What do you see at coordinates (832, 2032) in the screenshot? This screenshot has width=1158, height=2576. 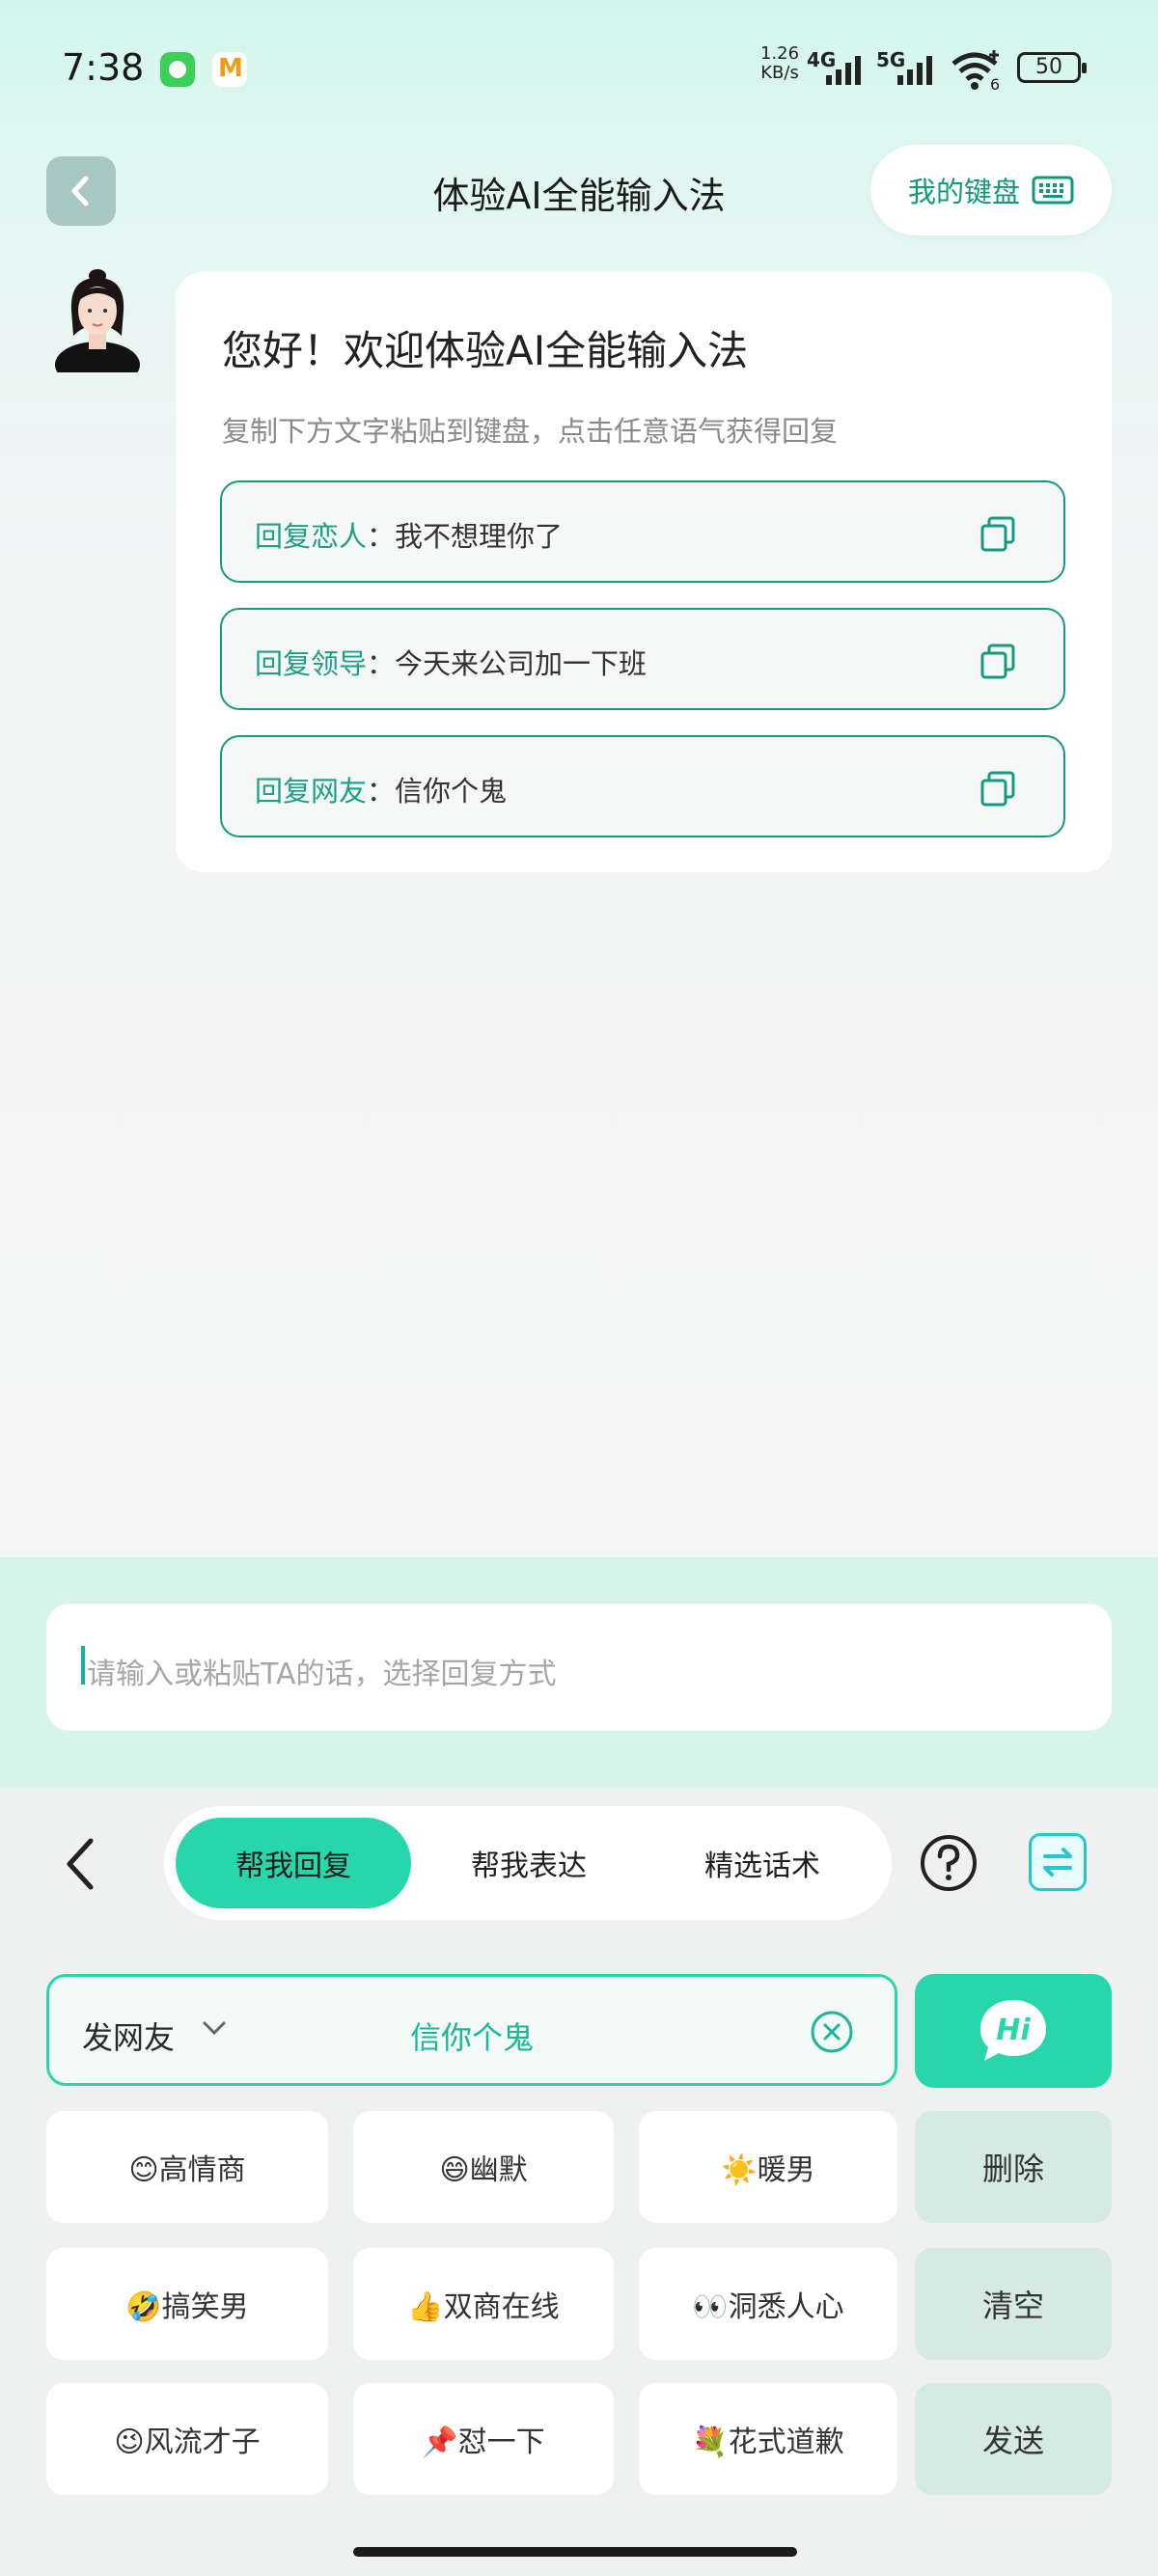 I see `clear-circle-icon` at bounding box center [832, 2032].